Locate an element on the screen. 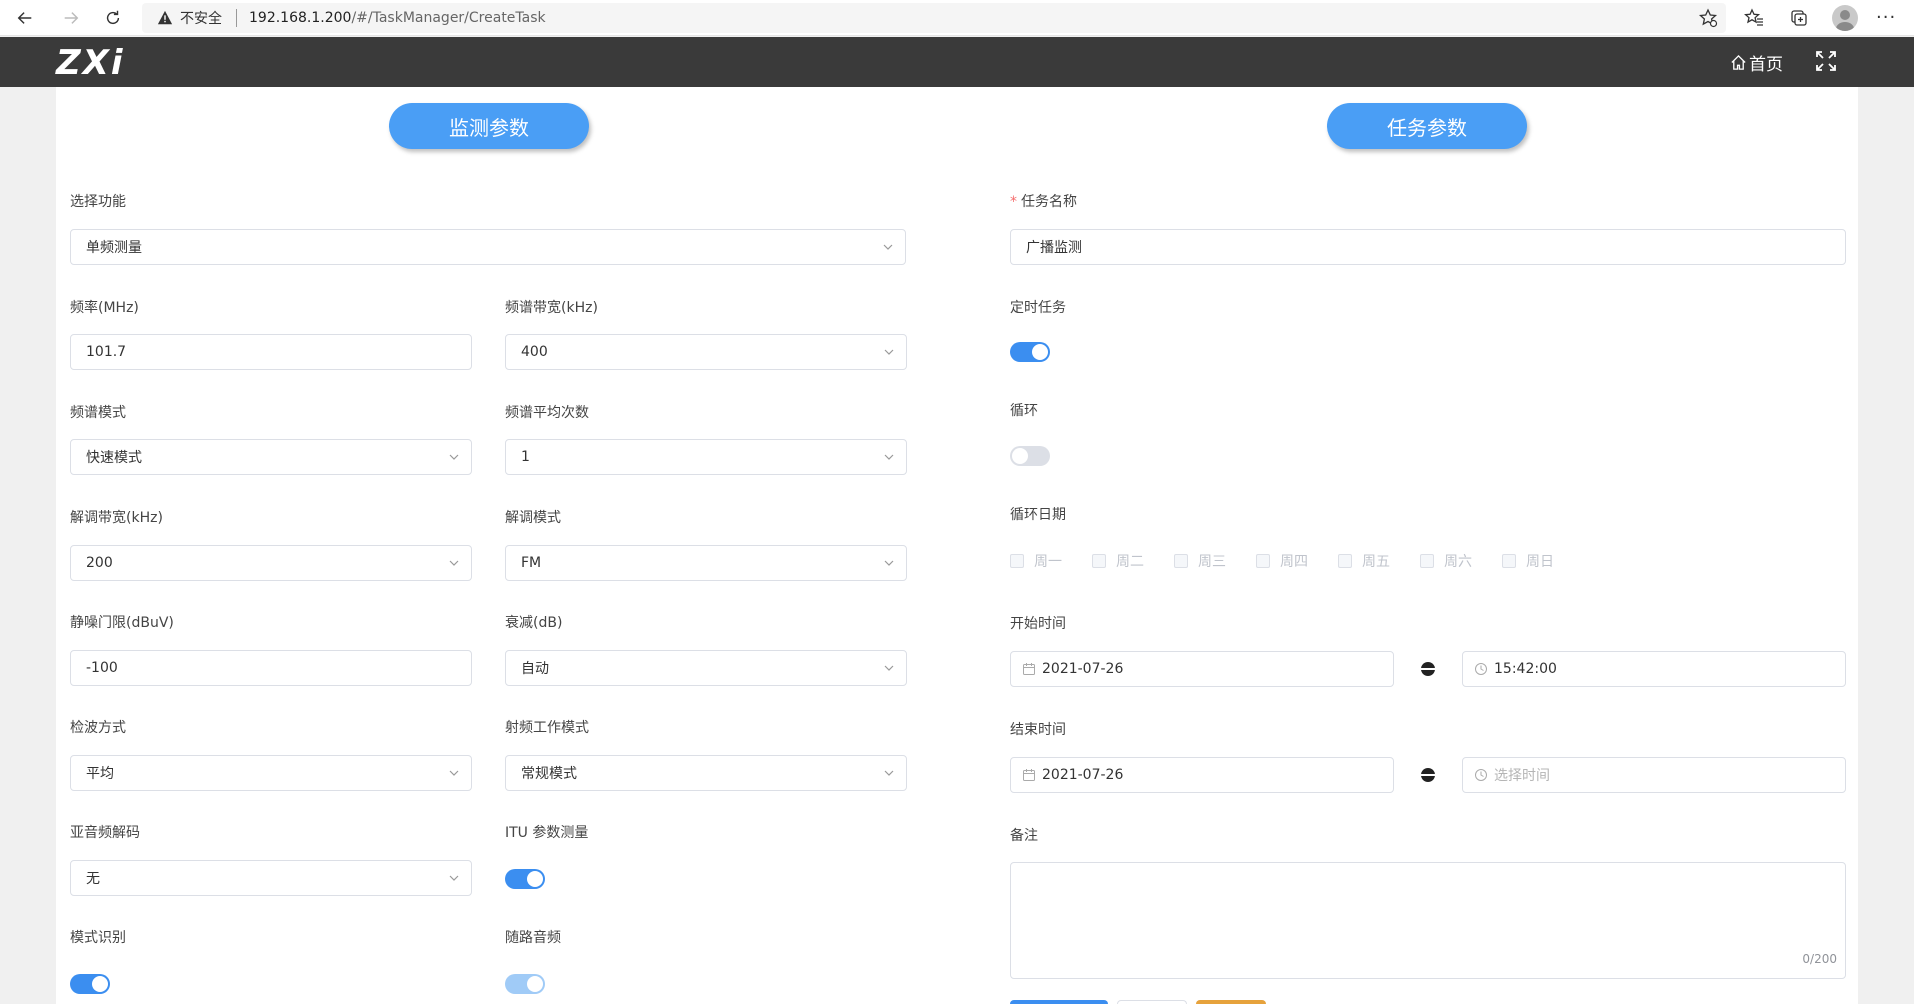 Image resolution: width=1914 pixels, height=1004 pixels. arrow-right-icon is located at coordinates (71, 18).